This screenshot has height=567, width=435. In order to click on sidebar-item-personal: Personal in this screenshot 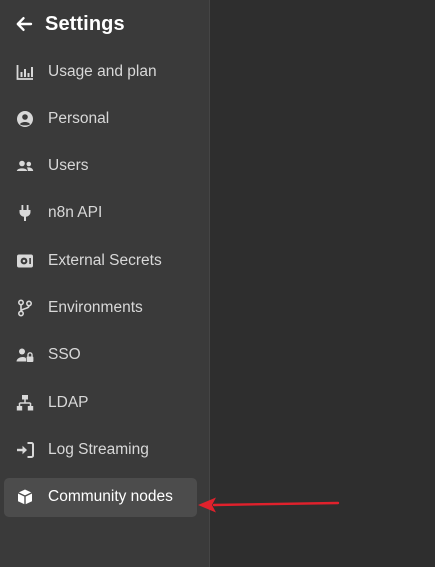, I will do `click(100, 118)`.